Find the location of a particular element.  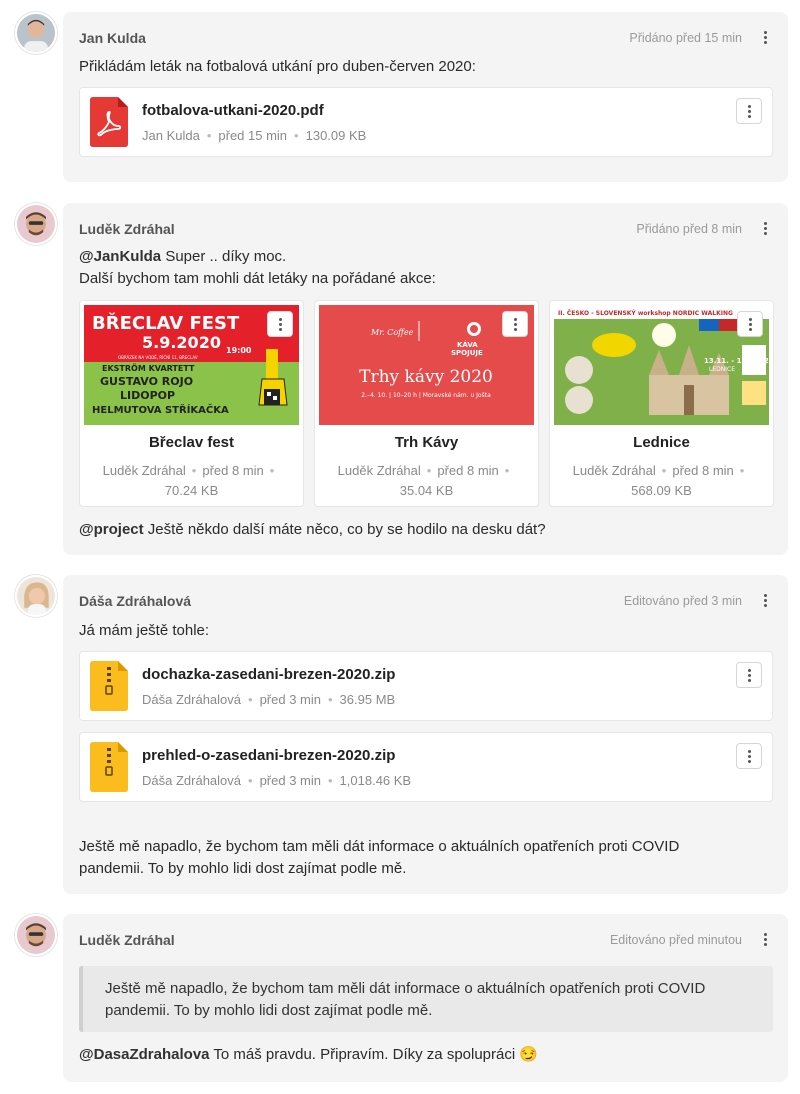

svg-text: BŘECLAV FEST is located at coordinates (166, 323).